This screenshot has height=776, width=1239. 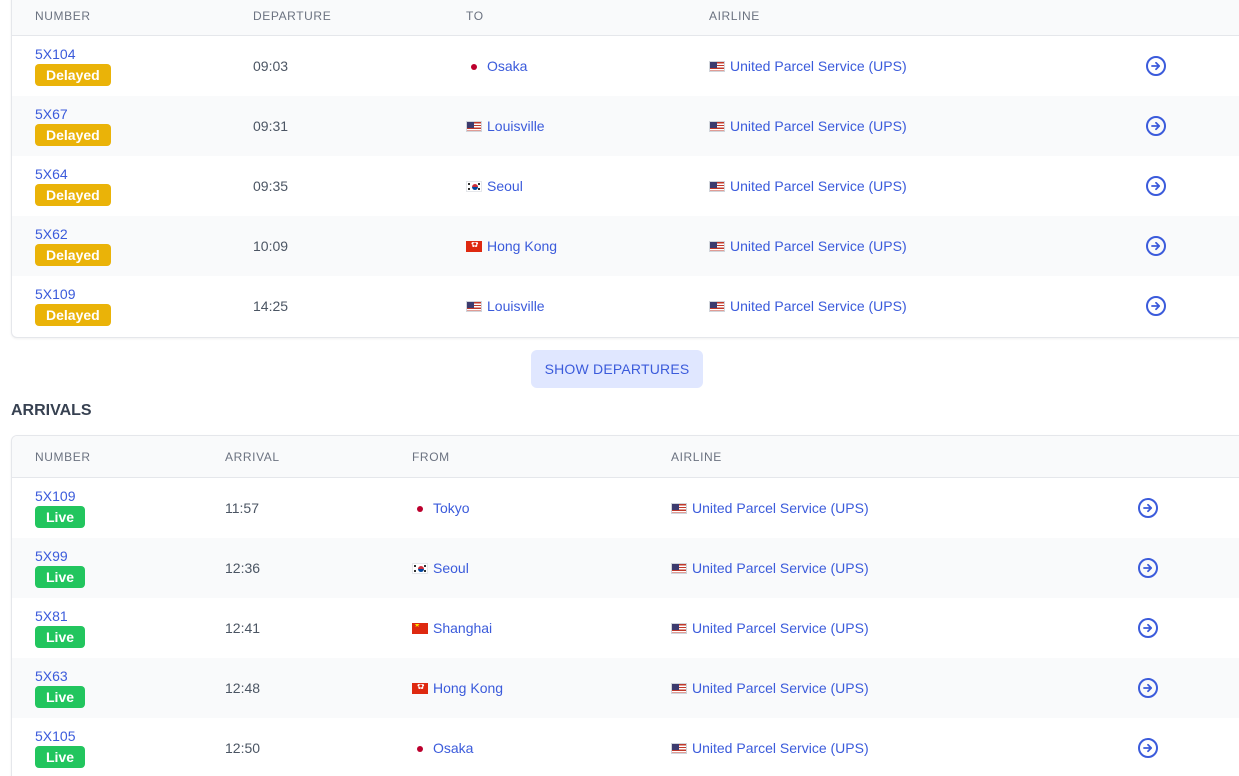 What do you see at coordinates (617, 369) in the screenshot?
I see `show-departures-button: SHOW DEPARTURES` at bounding box center [617, 369].